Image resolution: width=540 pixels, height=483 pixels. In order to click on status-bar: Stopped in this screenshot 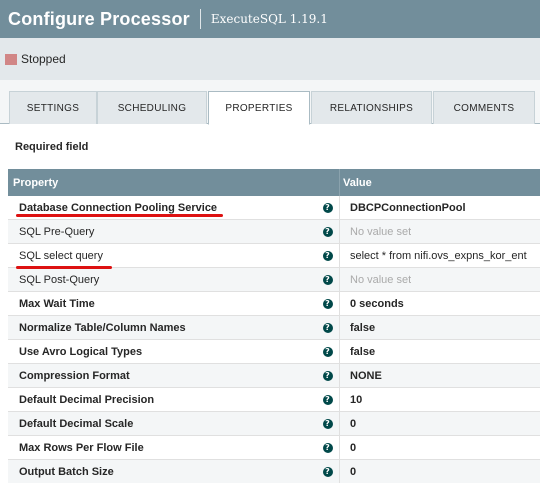, I will do `click(270, 59)`.